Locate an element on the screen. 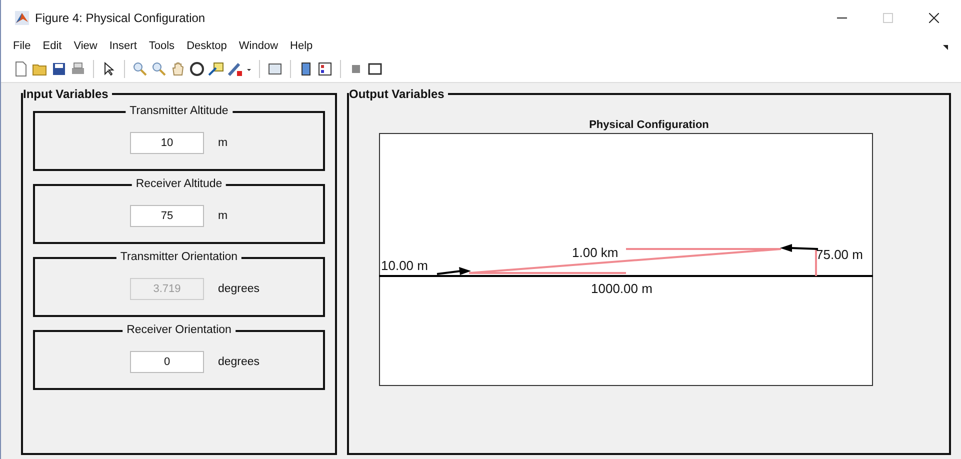 This screenshot has width=961, height=459. dock-arrow-icon is located at coordinates (946, 47).